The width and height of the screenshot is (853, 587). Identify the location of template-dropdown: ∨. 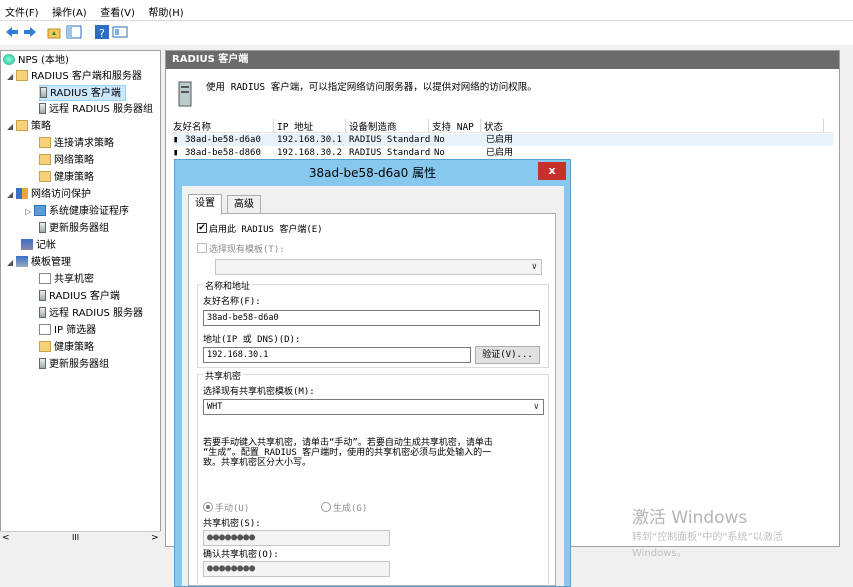
(378, 267).